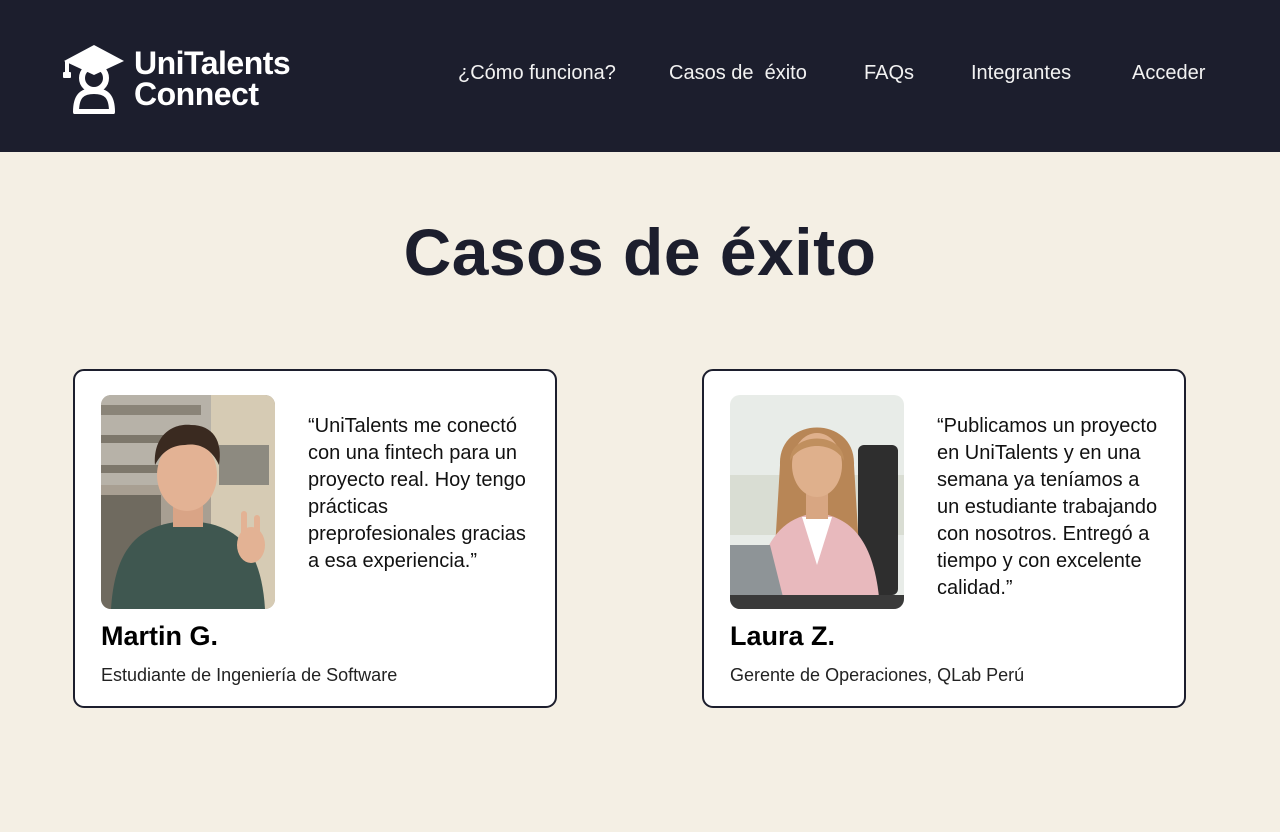 This screenshot has height=832, width=1280. Describe the element at coordinates (1021, 73) in the screenshot. I see `nav-link-integrantes: Integrantes` at that location.